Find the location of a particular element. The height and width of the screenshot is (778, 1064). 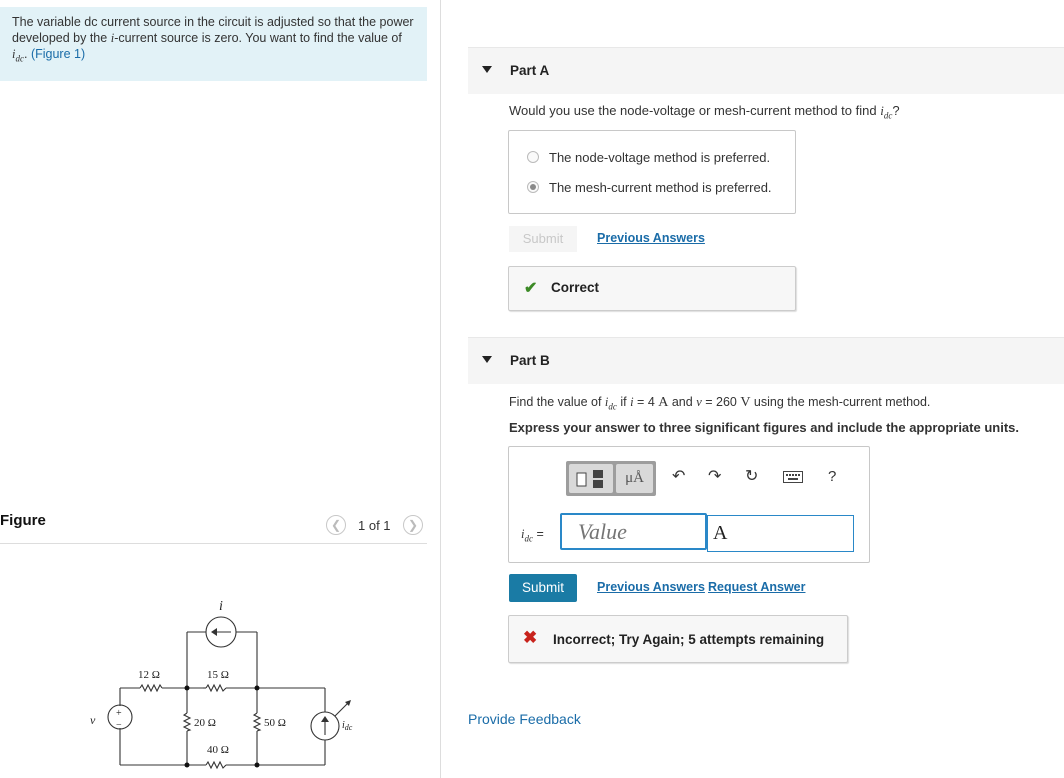

answer-var-subscript: dc is located at coordinates (528, 538).